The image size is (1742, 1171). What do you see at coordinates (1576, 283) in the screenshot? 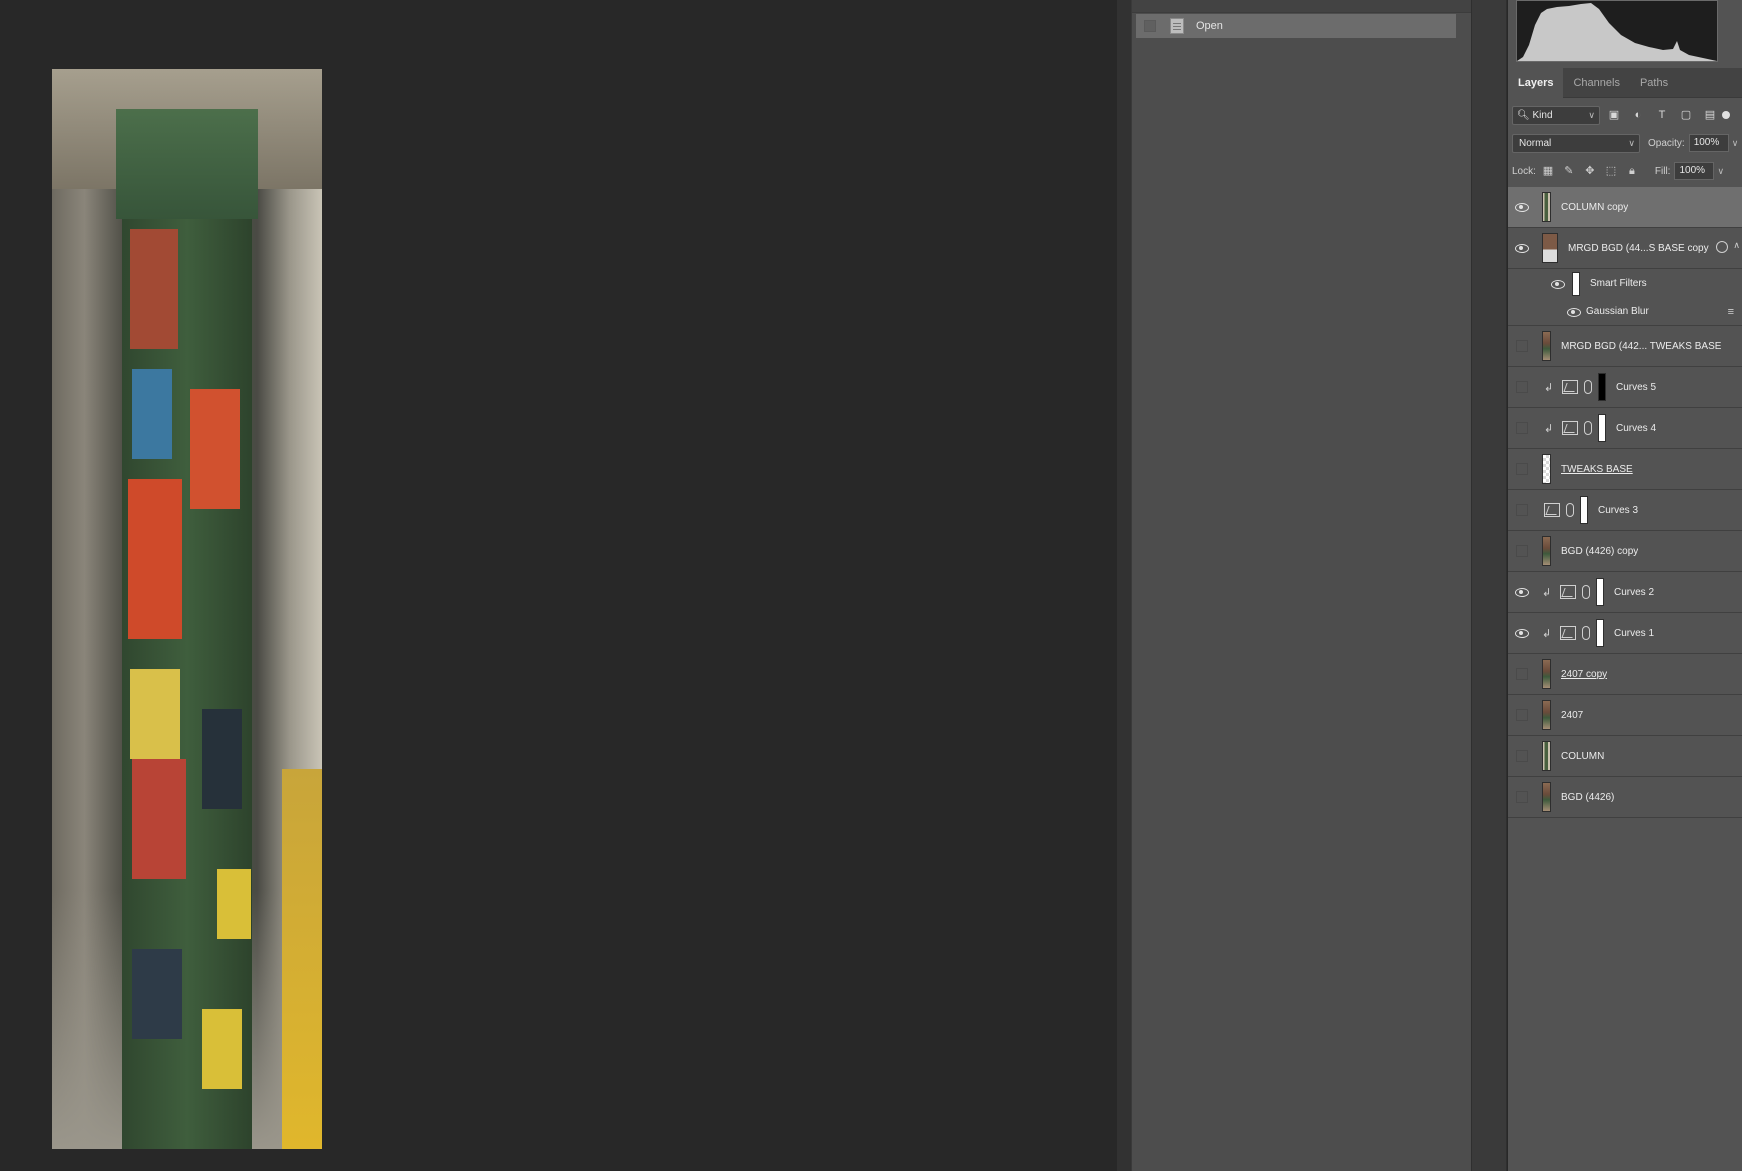
I see `filter-mask-thumbnail` at bounding box center [1576, 283].